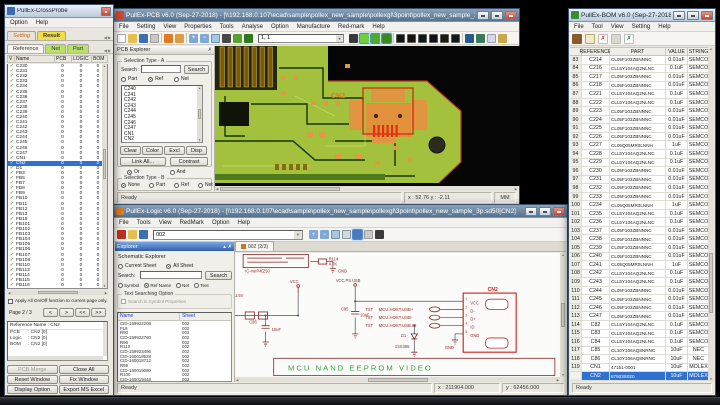 This screenshot has width=720, height=405. What do you see at coordinates (469, 38) in the screenshot?
I see `via-view-icon` at bounding box center [469, 38].